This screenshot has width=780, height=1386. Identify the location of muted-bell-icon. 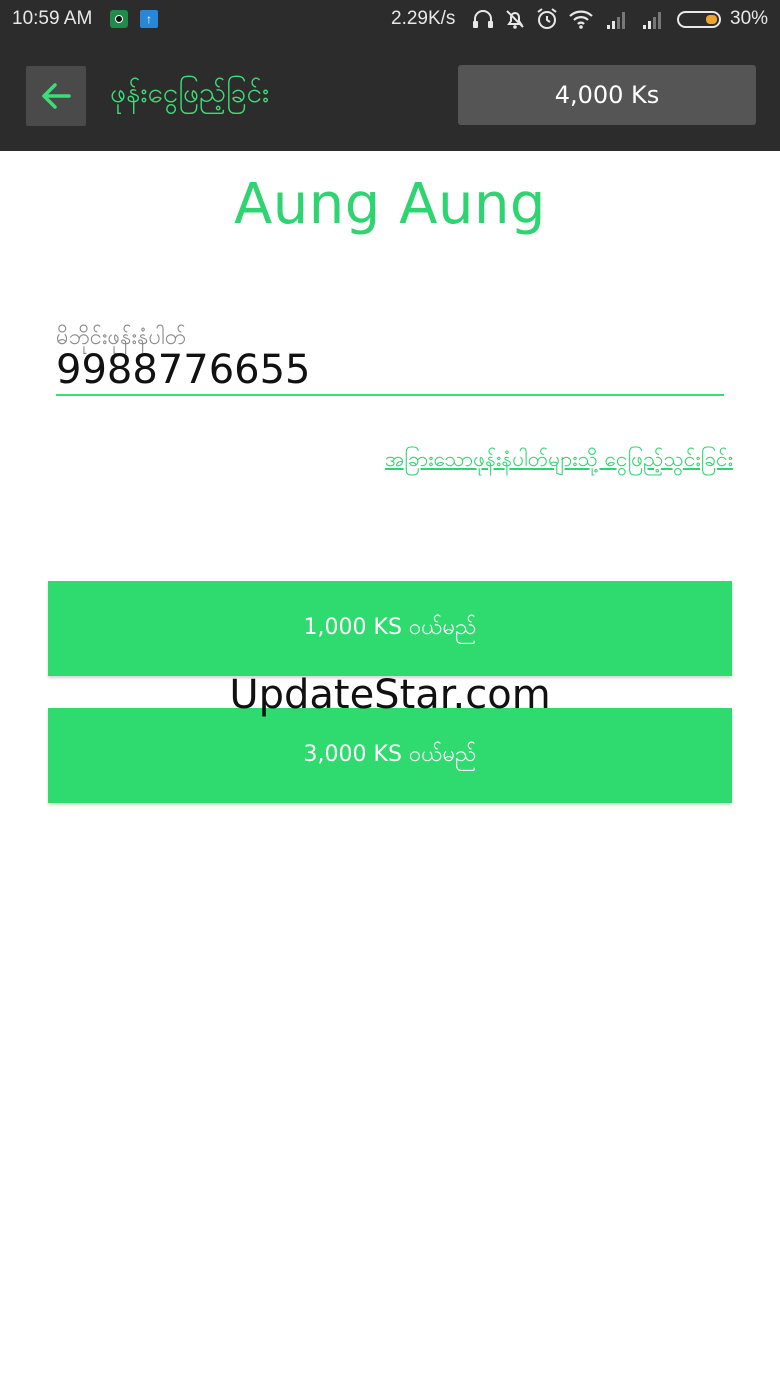
(515, 19).